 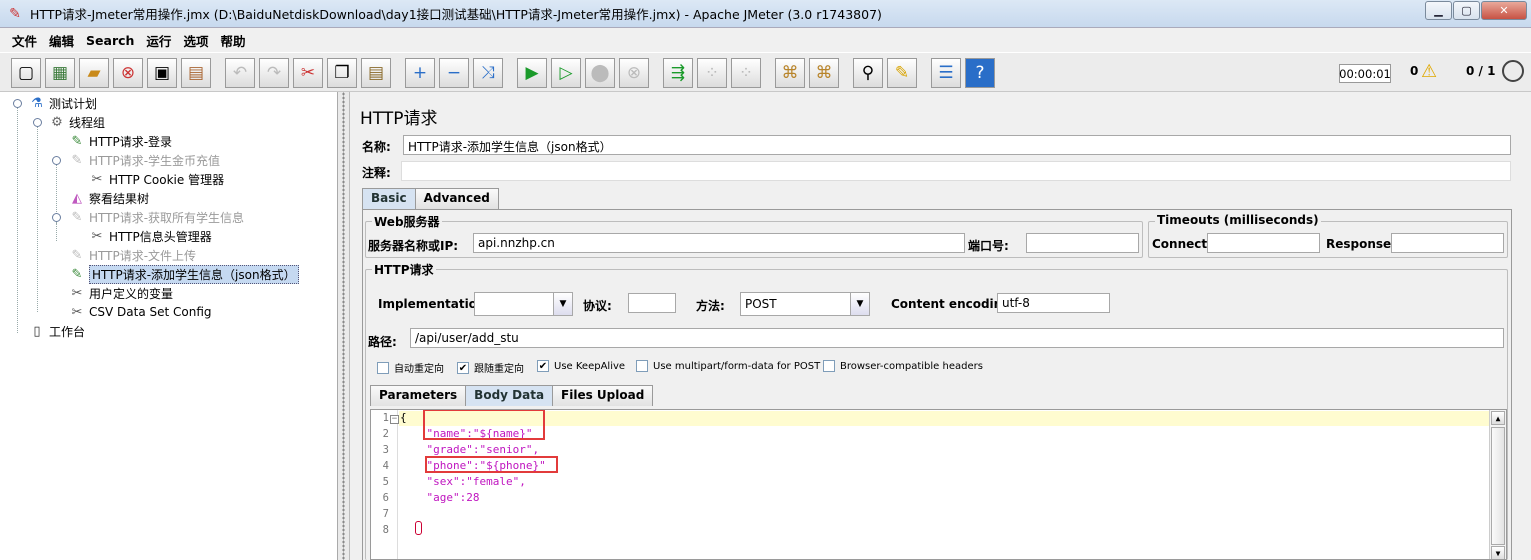 I want to click on start-icon: ▶, so click(x=532, y=73).